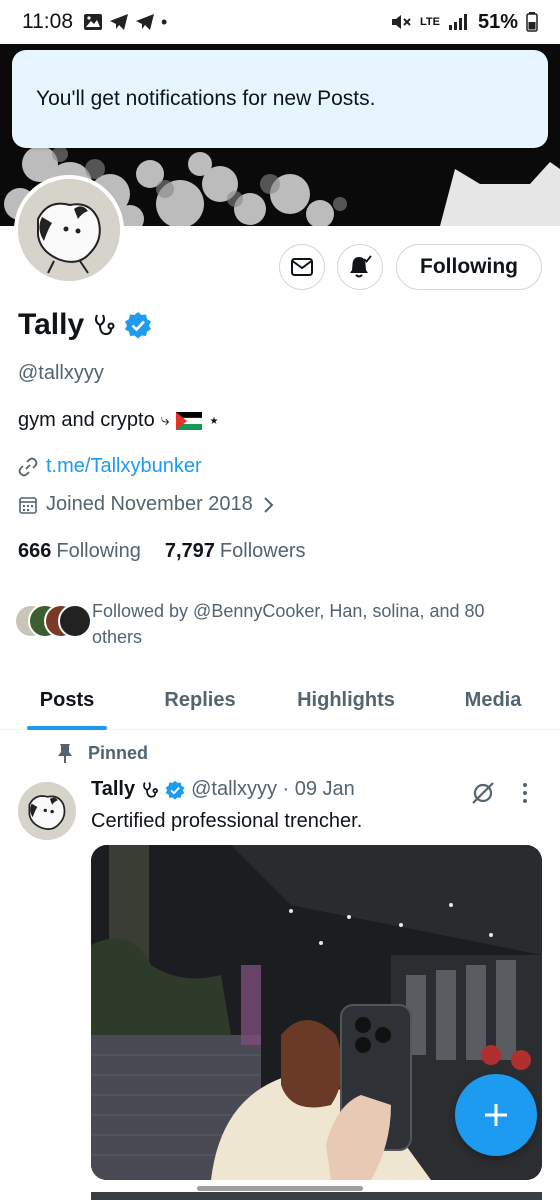  Describe the element at coordinates (273, 789) in the screenshot. I see `post-meta: @tallxyyy · 09 Jan` at that location.